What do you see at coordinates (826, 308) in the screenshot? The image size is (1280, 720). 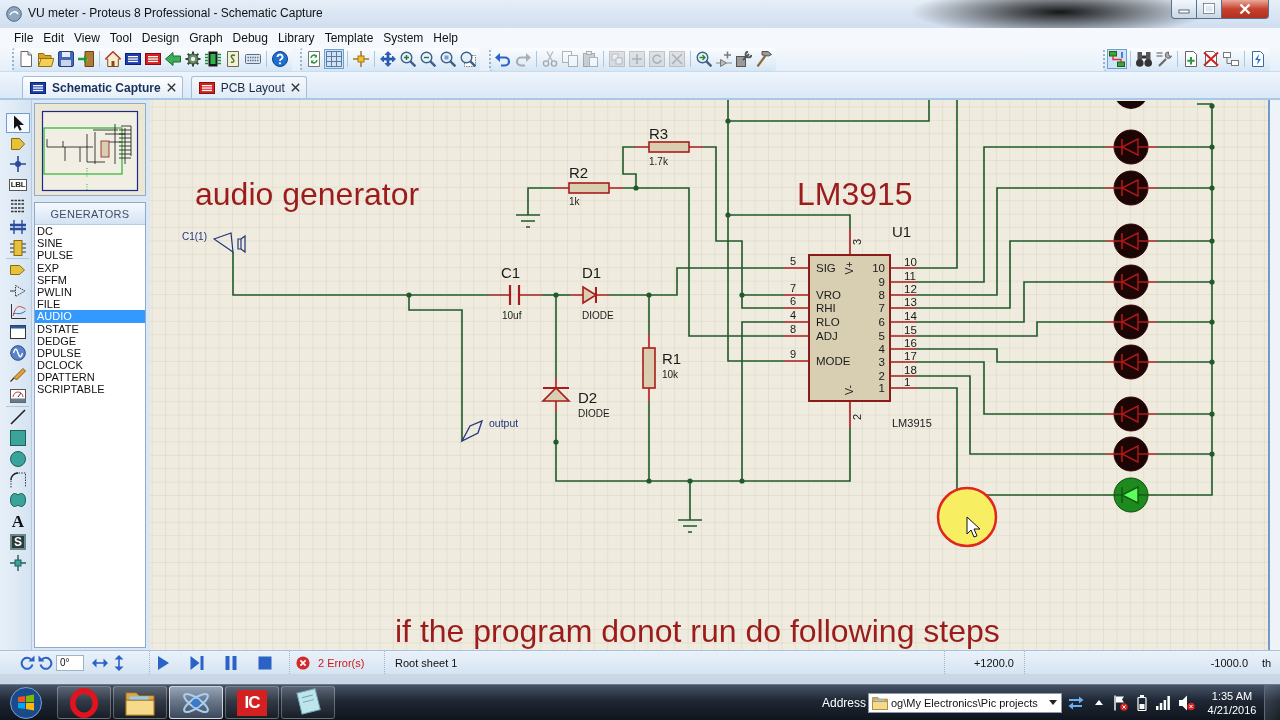 I see `pin-name: RHI` at bounding box center [826, 308].